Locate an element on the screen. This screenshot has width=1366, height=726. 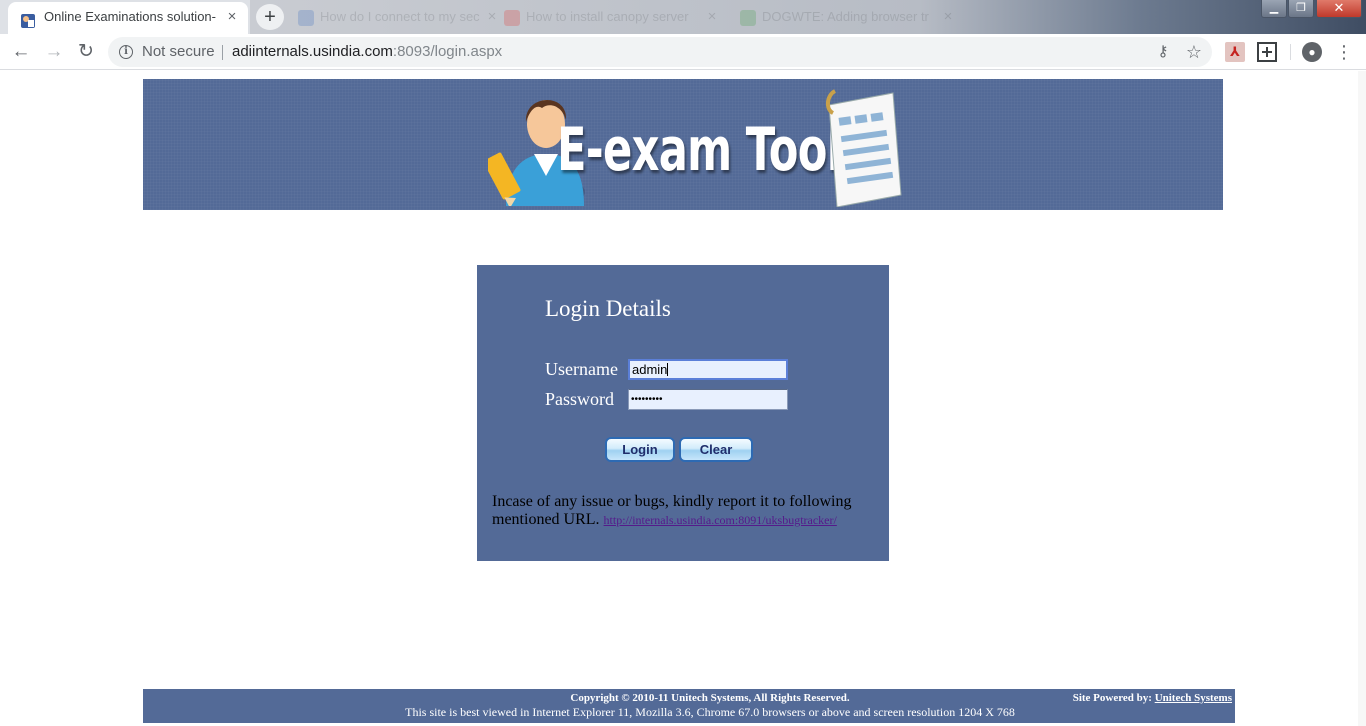
star-bookmark-icon: ☆ is located at coordinates (1194, 52).